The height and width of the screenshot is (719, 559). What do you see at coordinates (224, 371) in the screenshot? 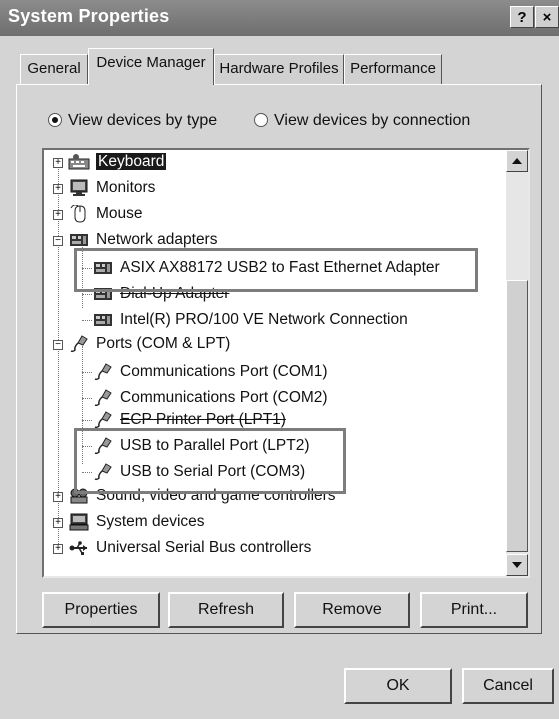
I see `tree-item-label: Communications Port (COM1)` at bounding box center [224, 371].